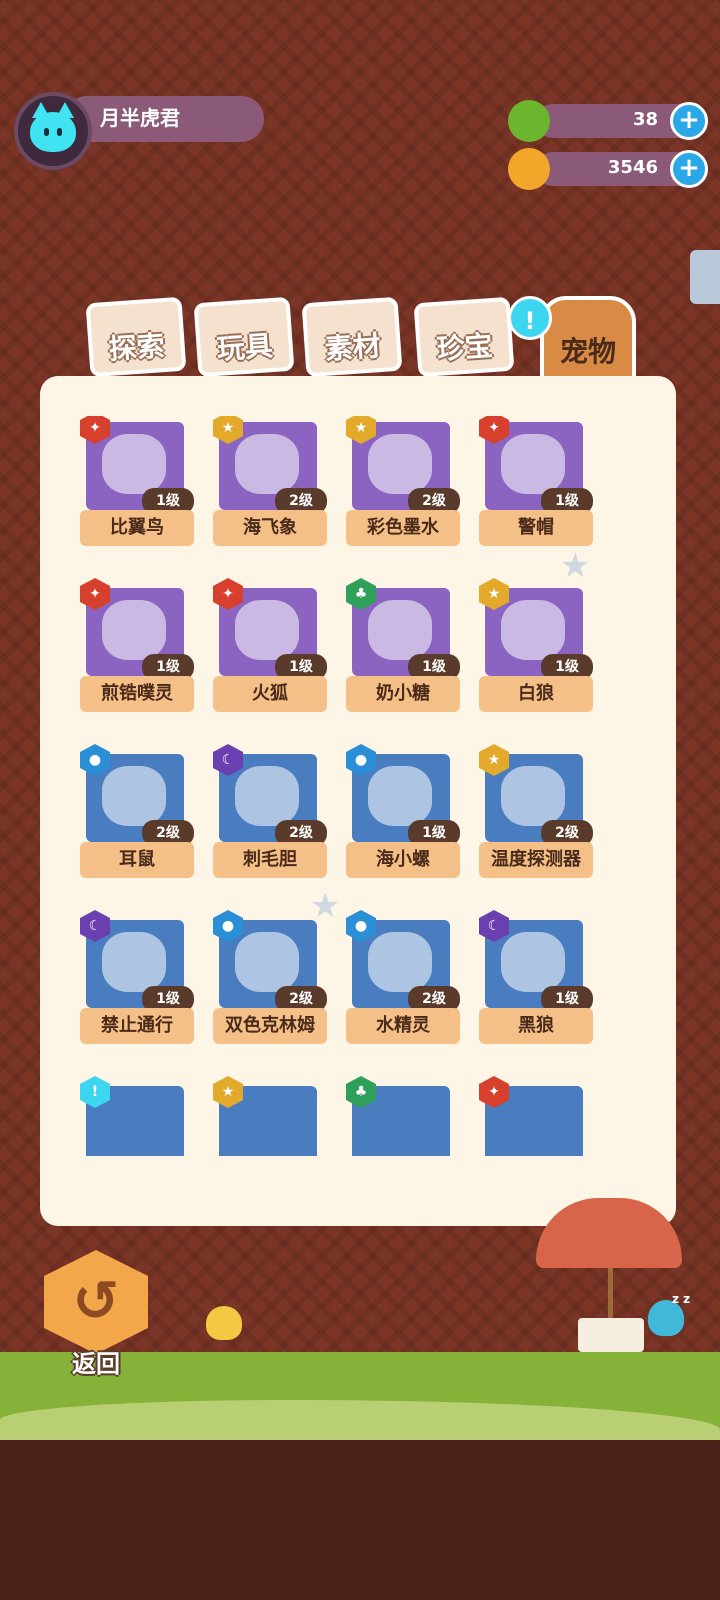 The width and height of the screenshot is (720, 1600). I want to click on pet-card: ✦ 1级 煎锆噗灵, so click(137, 645).